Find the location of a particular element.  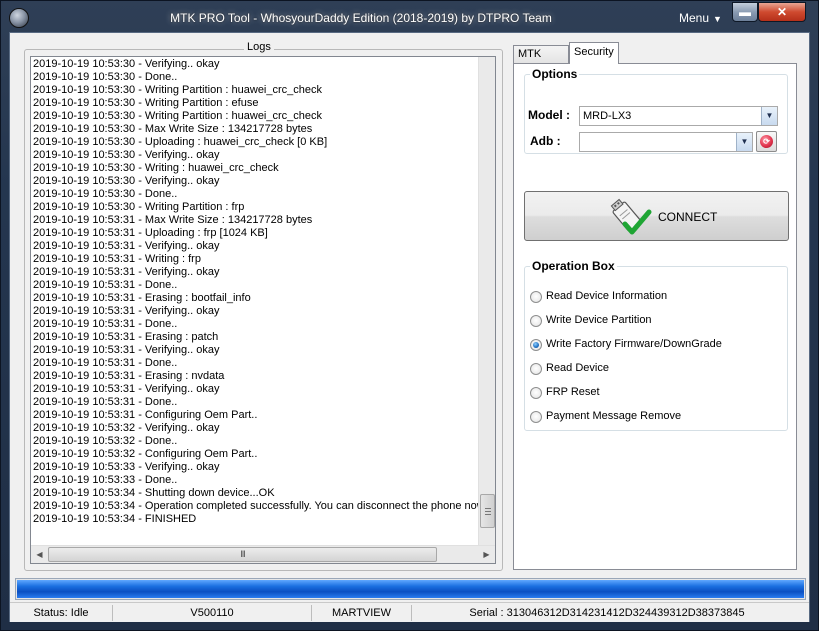

options-caption: Options is located at coordinates (555, 74).